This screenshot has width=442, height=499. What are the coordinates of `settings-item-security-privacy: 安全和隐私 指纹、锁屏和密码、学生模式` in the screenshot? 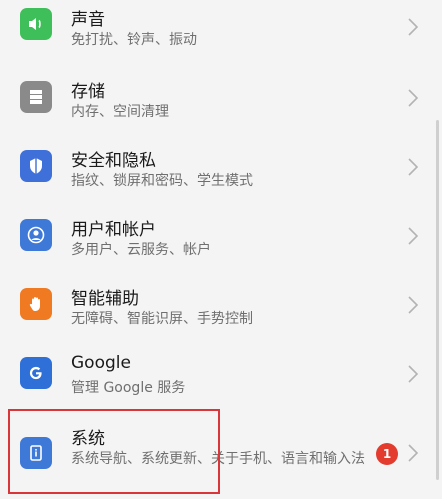 It's located at (221, 166).